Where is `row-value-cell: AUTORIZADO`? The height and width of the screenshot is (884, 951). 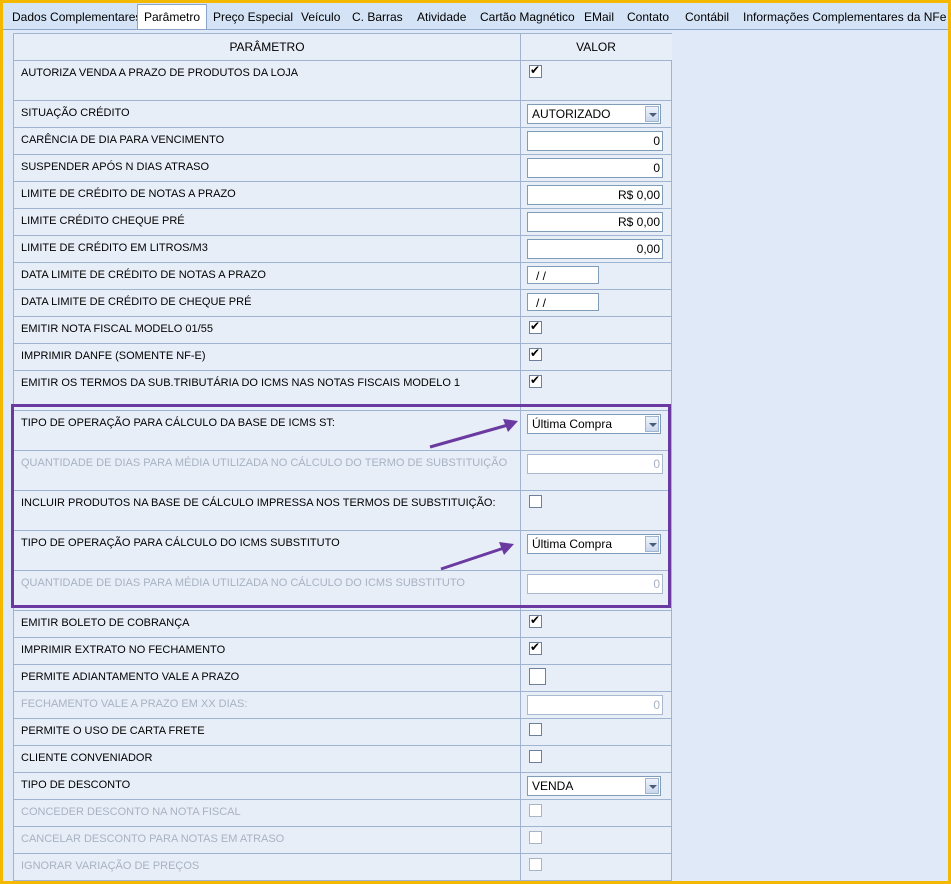 row-value-cell: AUTORIZADO is located at coordinates (596, 114).